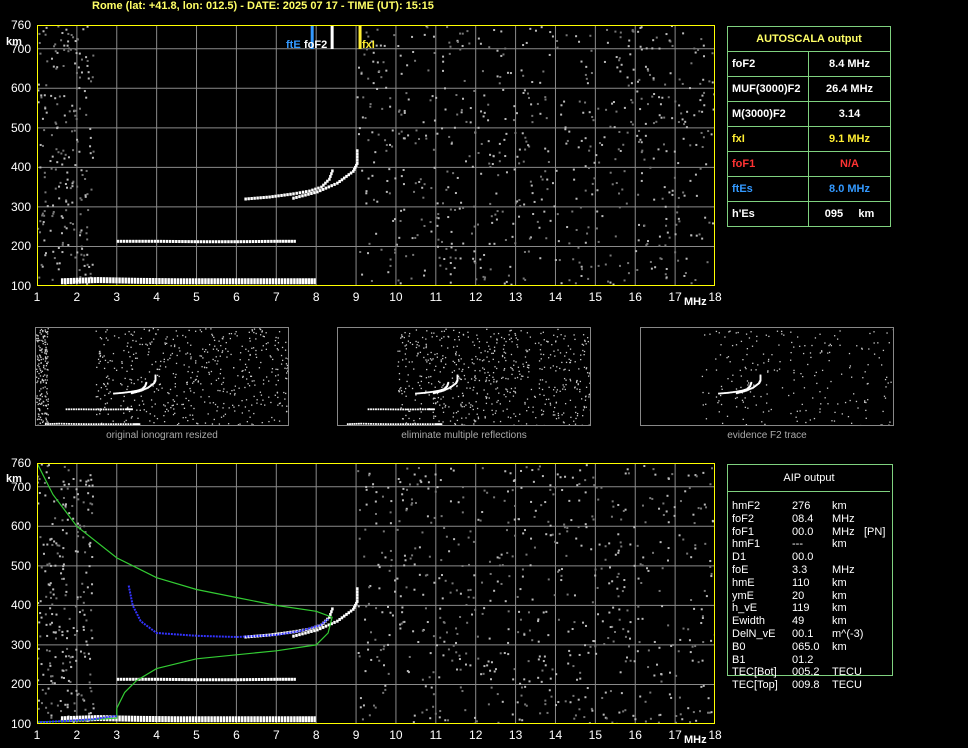 This screenshot has width=968, height=748. I want to click on aip-unit: TECU, so click(847, 672).